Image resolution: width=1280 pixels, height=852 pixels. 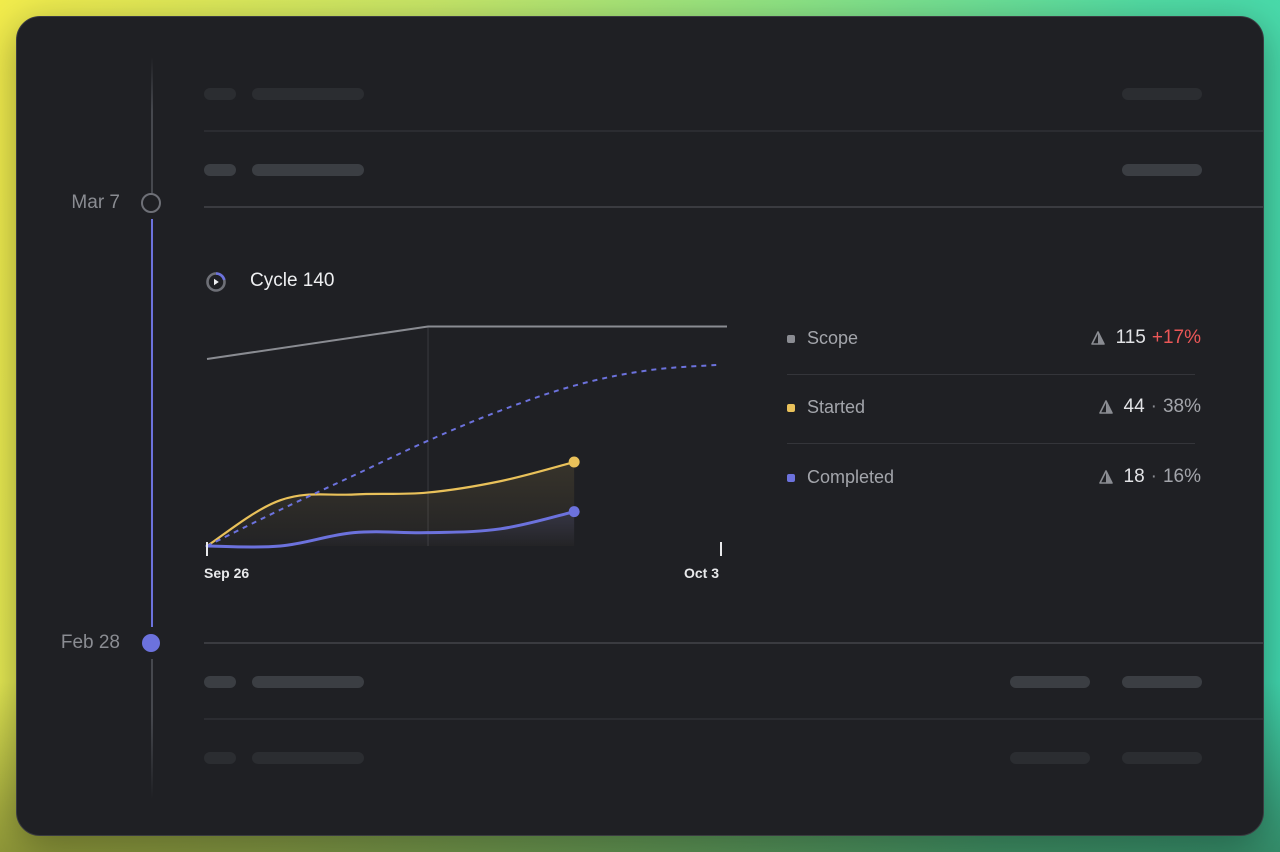 I want to click on legend-swatch-scope, so click(x=791, y=339).